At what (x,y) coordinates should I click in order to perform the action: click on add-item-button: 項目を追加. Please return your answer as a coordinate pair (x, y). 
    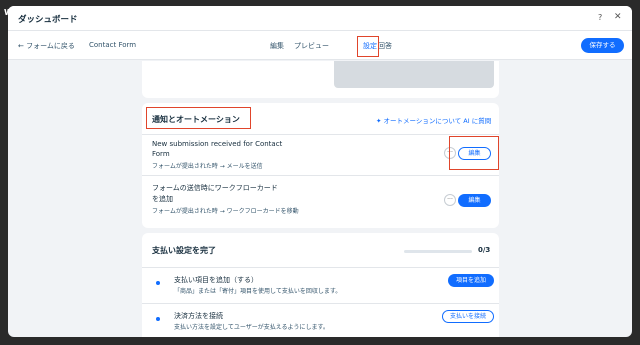
    Looking at the image, I should click on (471, 280).